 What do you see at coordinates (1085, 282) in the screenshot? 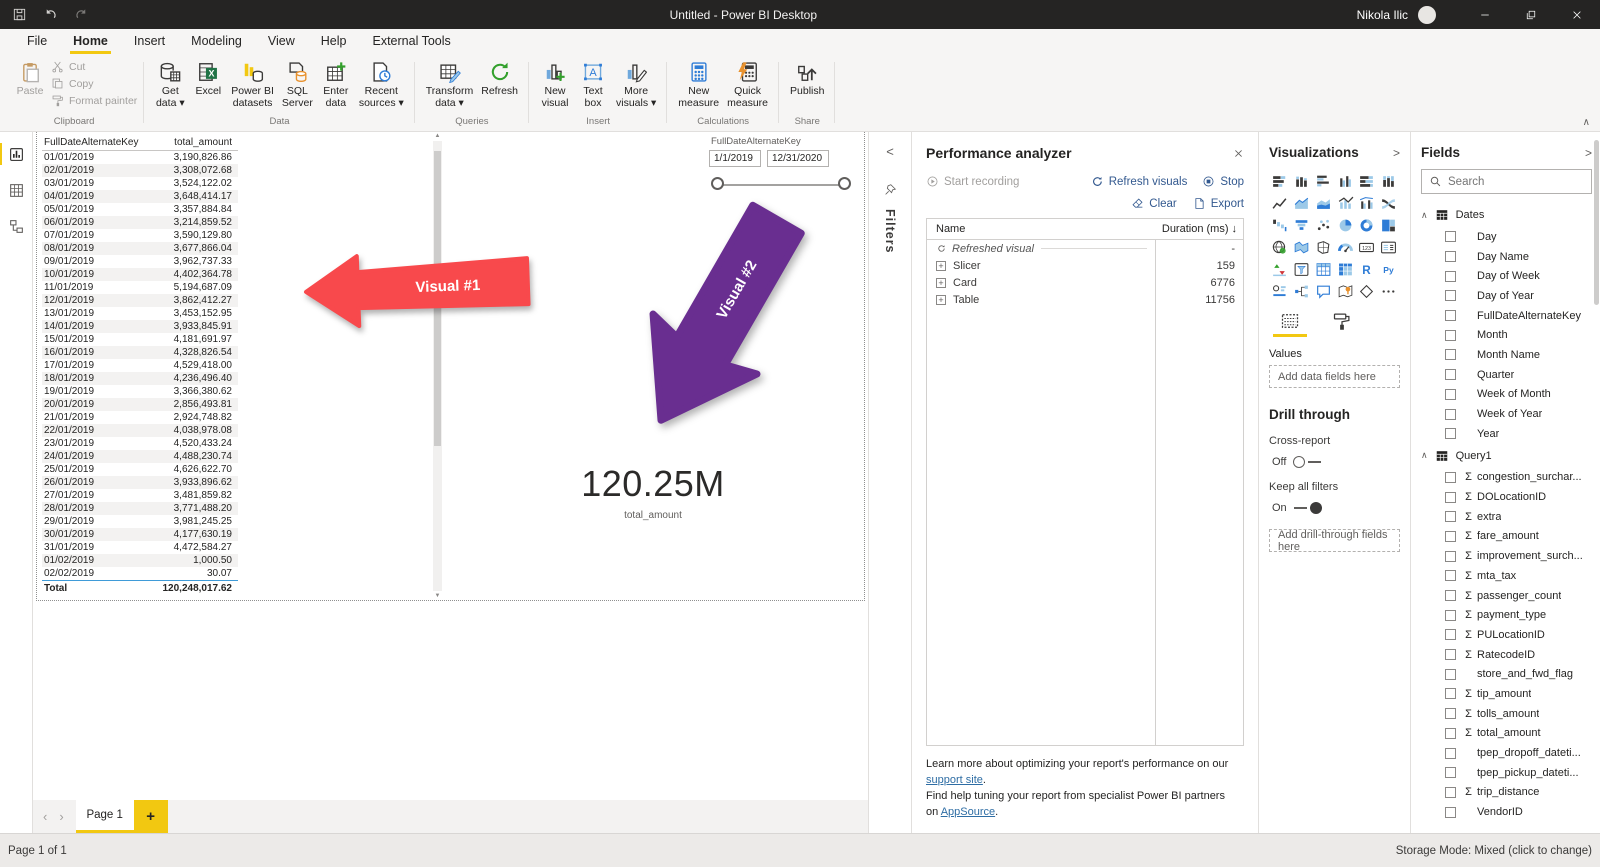
I see `perf-row-card: + Card 6776` at bounding box center [1085, 282].